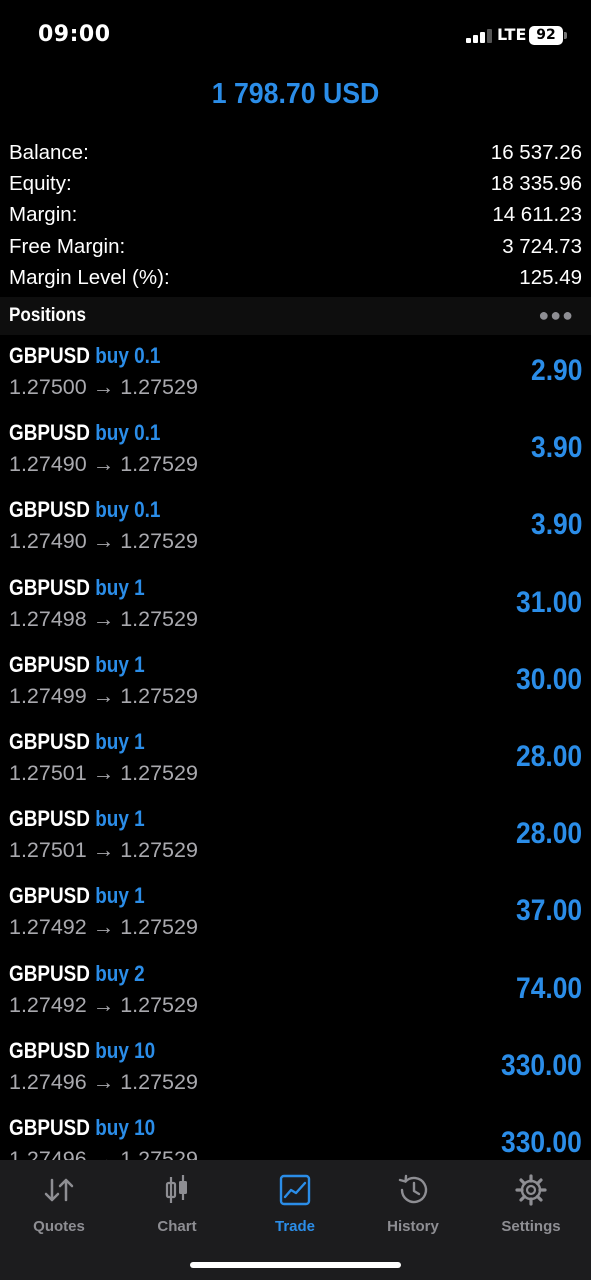  What do you see at coordinates (546, 35) in the screenshot?
I see `battery-icon: 92` at bounding box center [546, 35].